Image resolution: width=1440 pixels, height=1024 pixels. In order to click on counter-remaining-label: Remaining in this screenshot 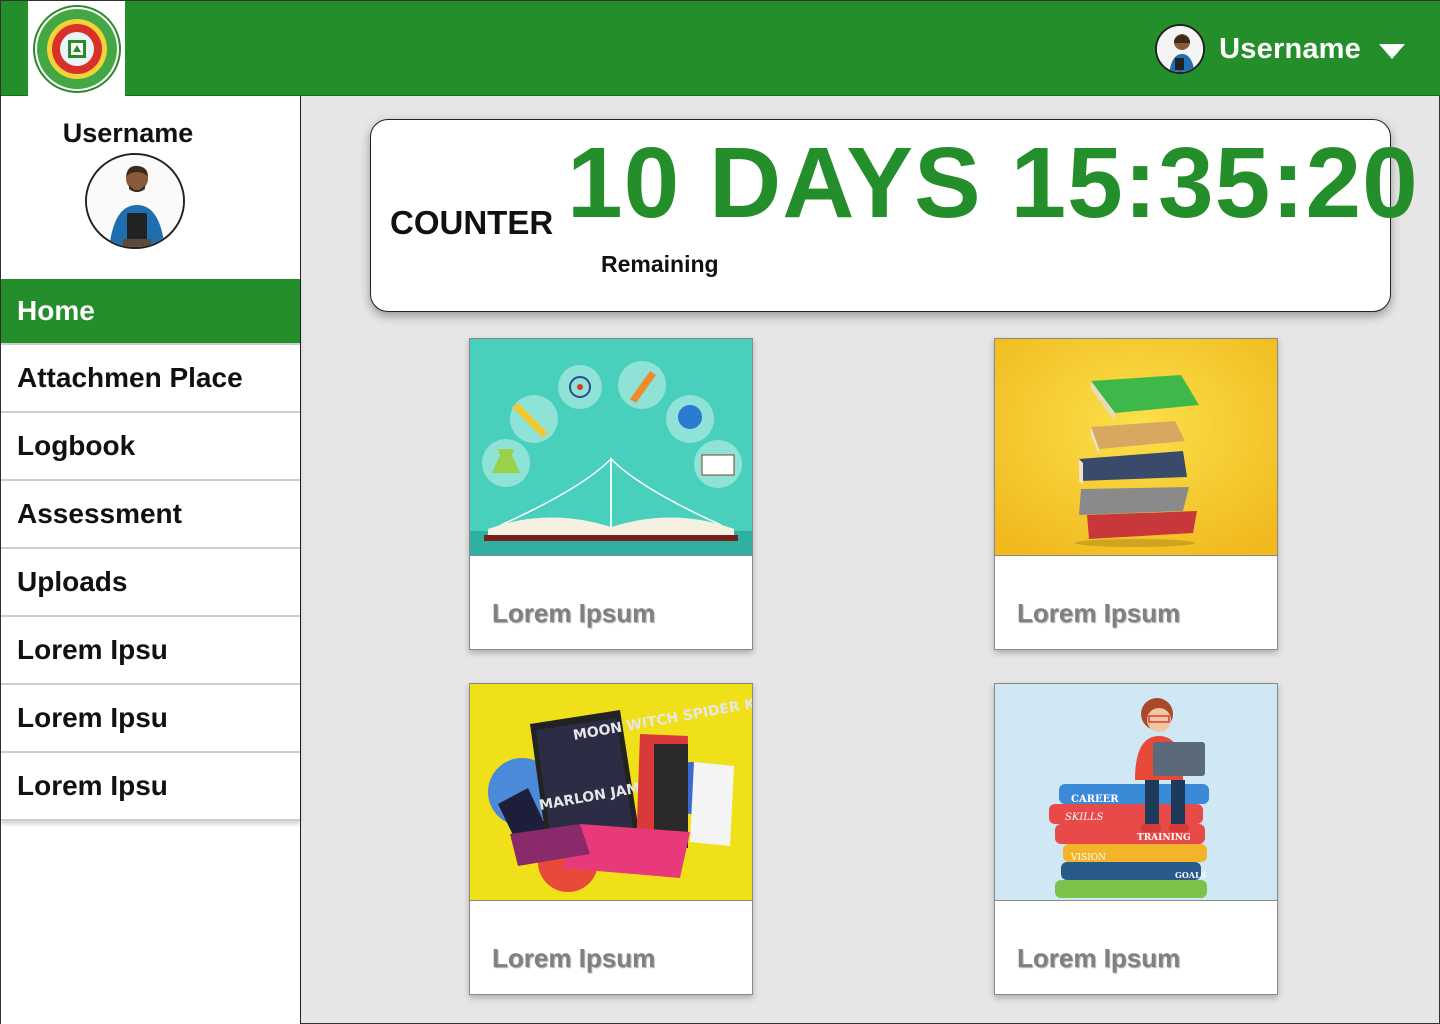, I will do `click(660, 264)`.